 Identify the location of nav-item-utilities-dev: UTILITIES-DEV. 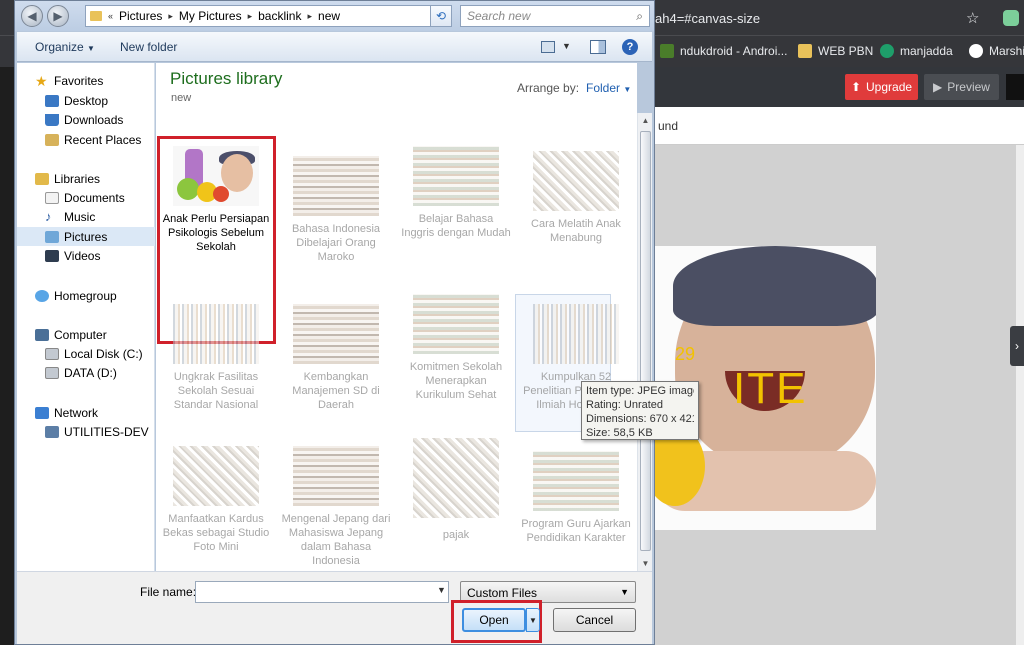
(86, 431).